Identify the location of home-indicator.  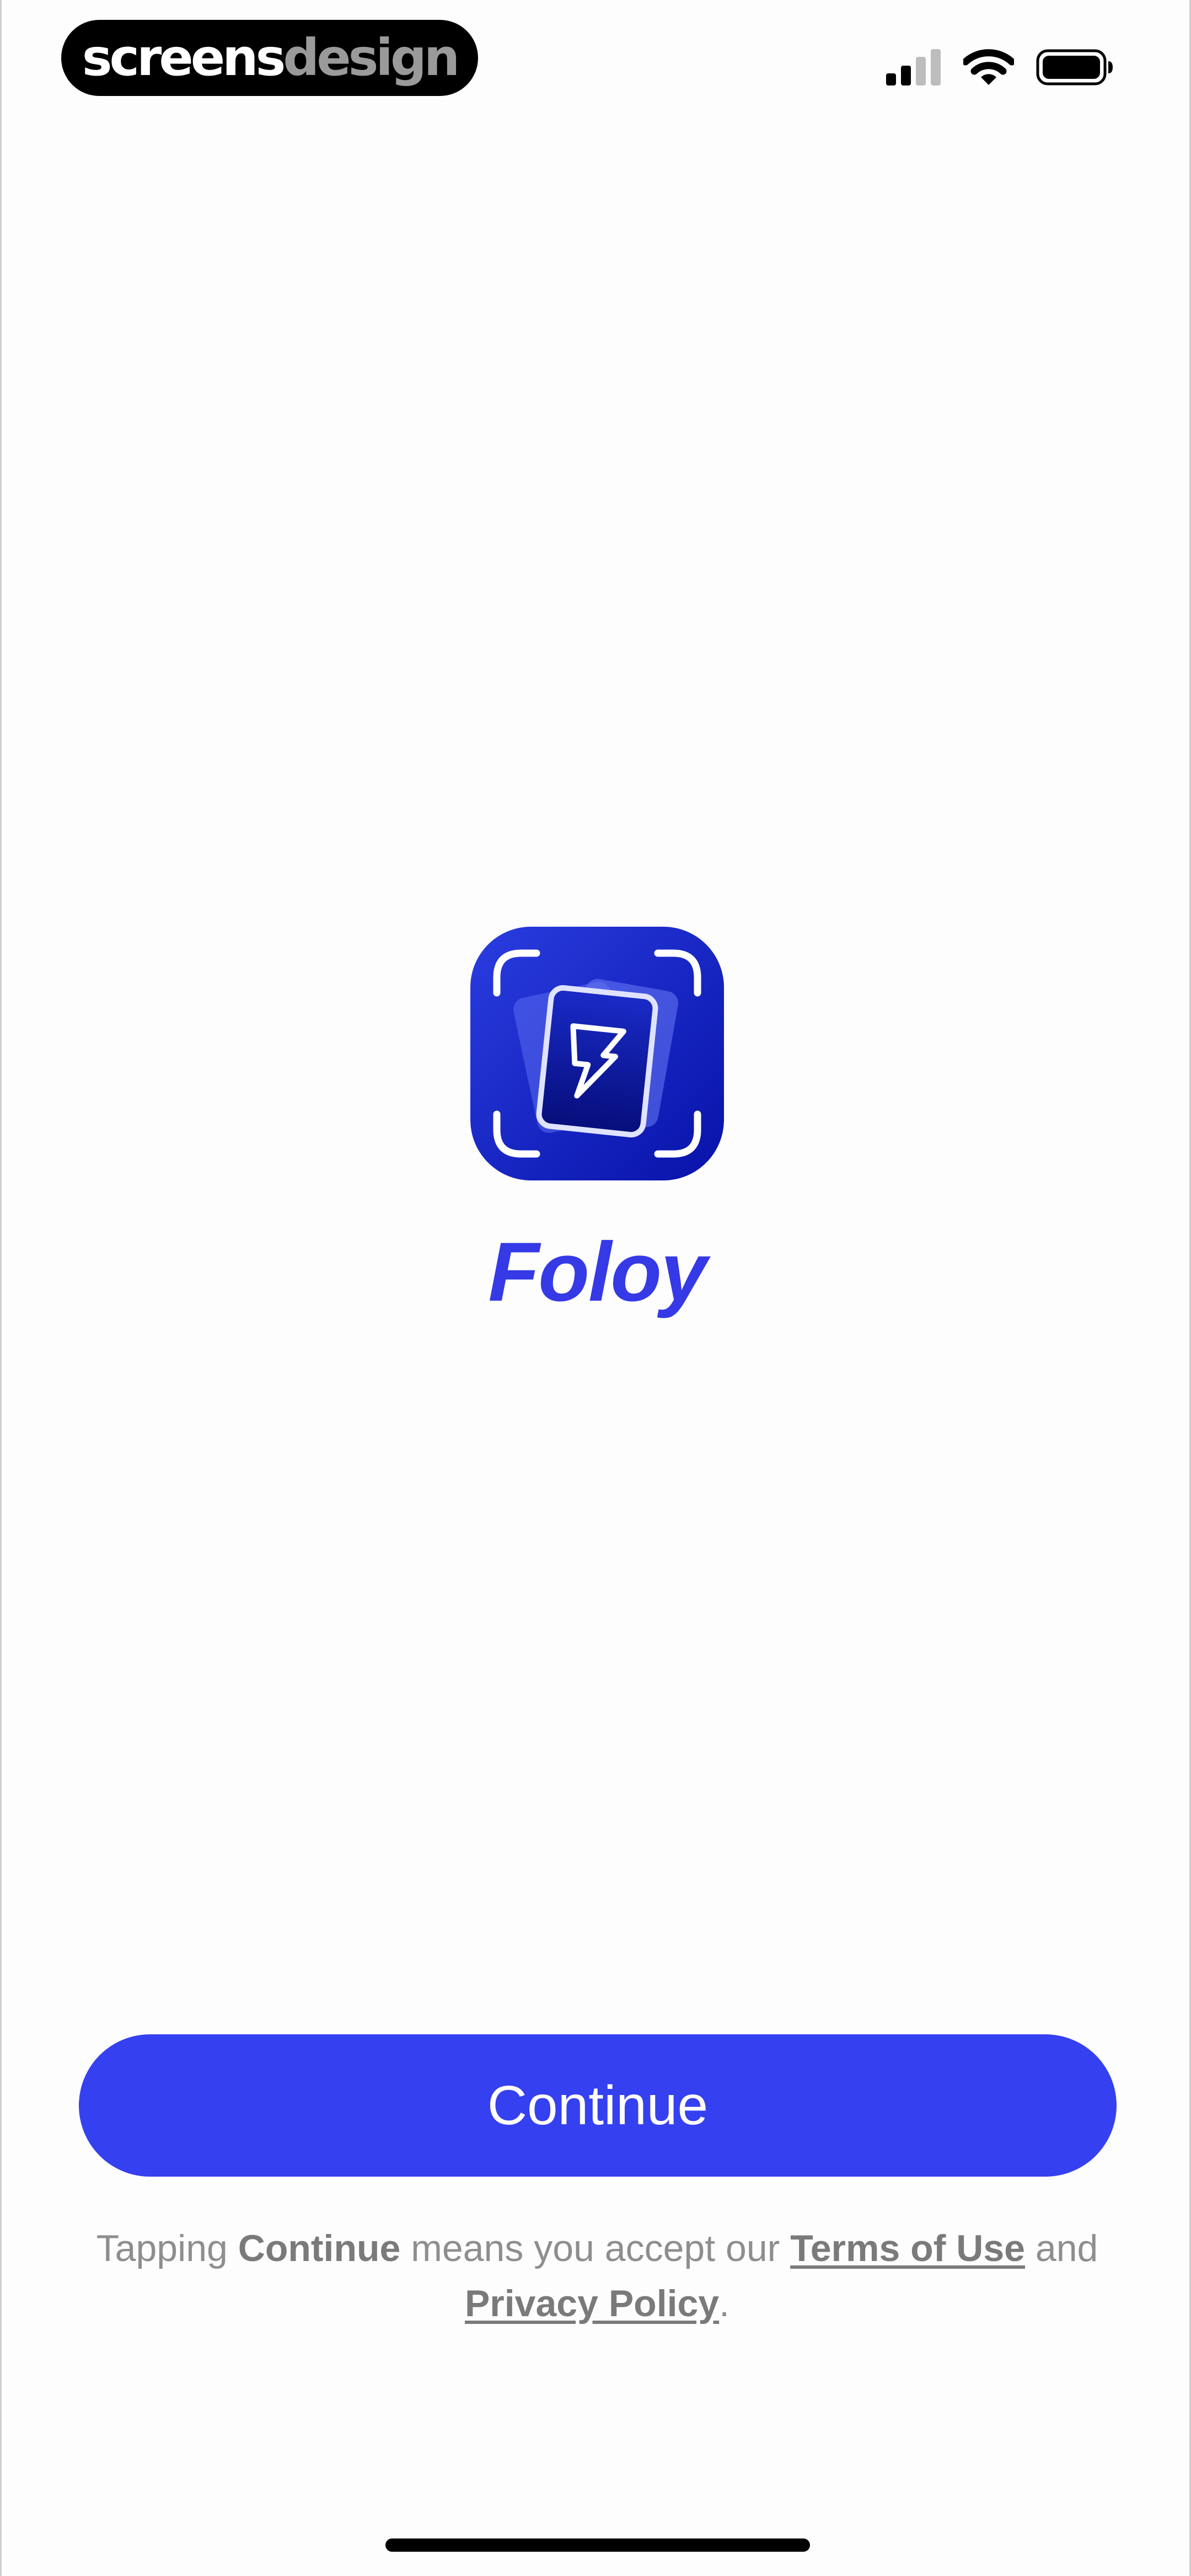
(597, 2545).